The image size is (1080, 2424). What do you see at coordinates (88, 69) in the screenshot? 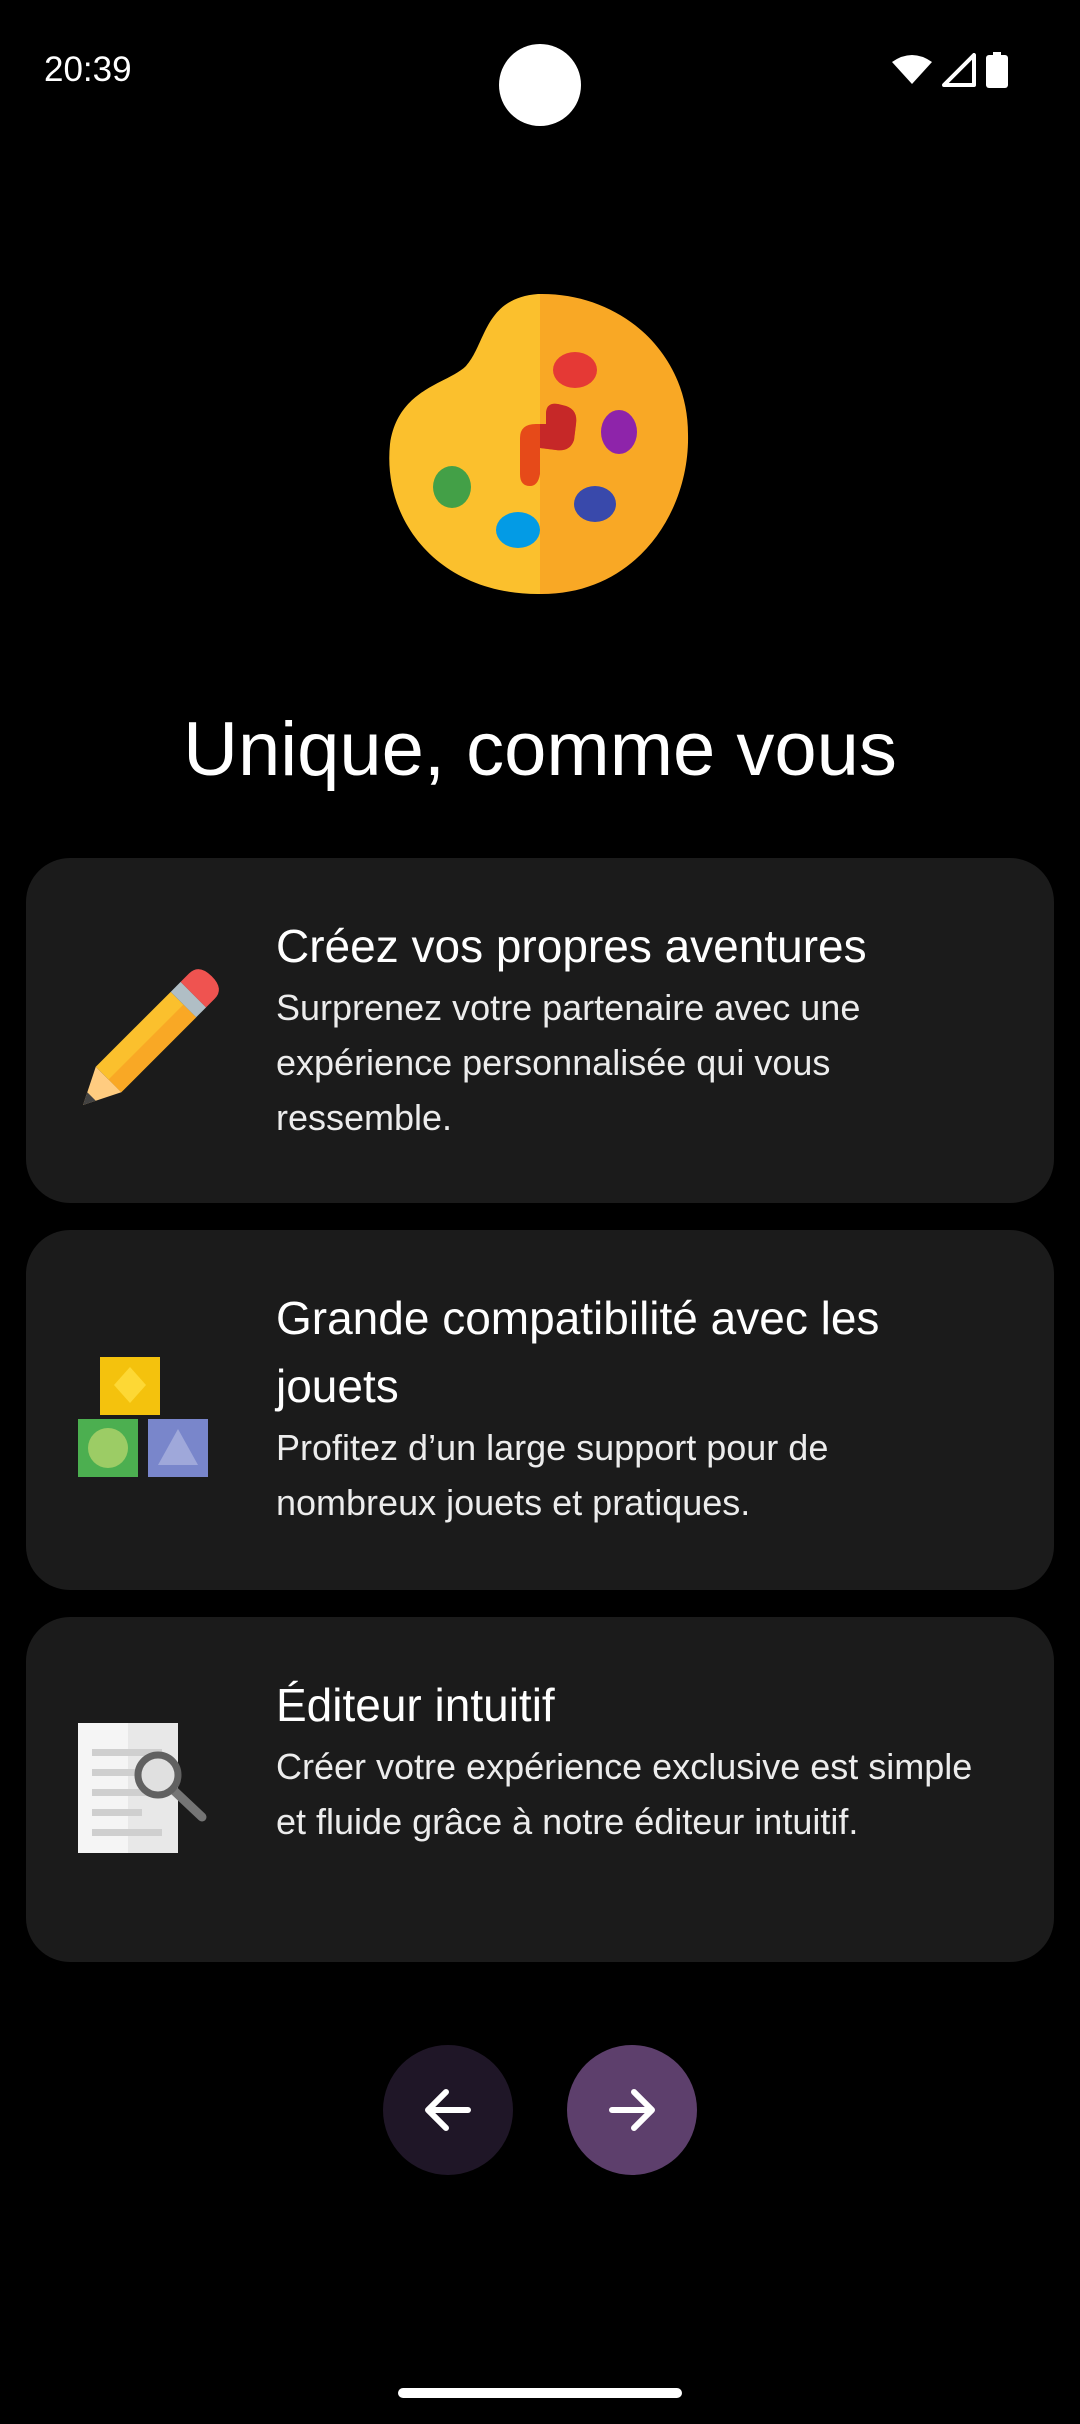
I see `status-time: 20:39` at bounding box center [88, 69].